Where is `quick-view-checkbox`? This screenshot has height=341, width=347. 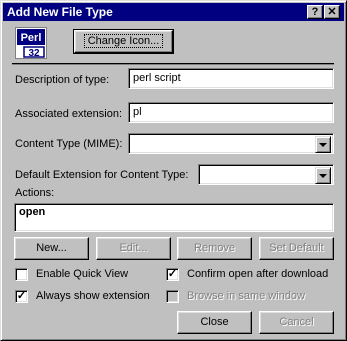 quick-view-checkbox is located at coordinates (21, 274).